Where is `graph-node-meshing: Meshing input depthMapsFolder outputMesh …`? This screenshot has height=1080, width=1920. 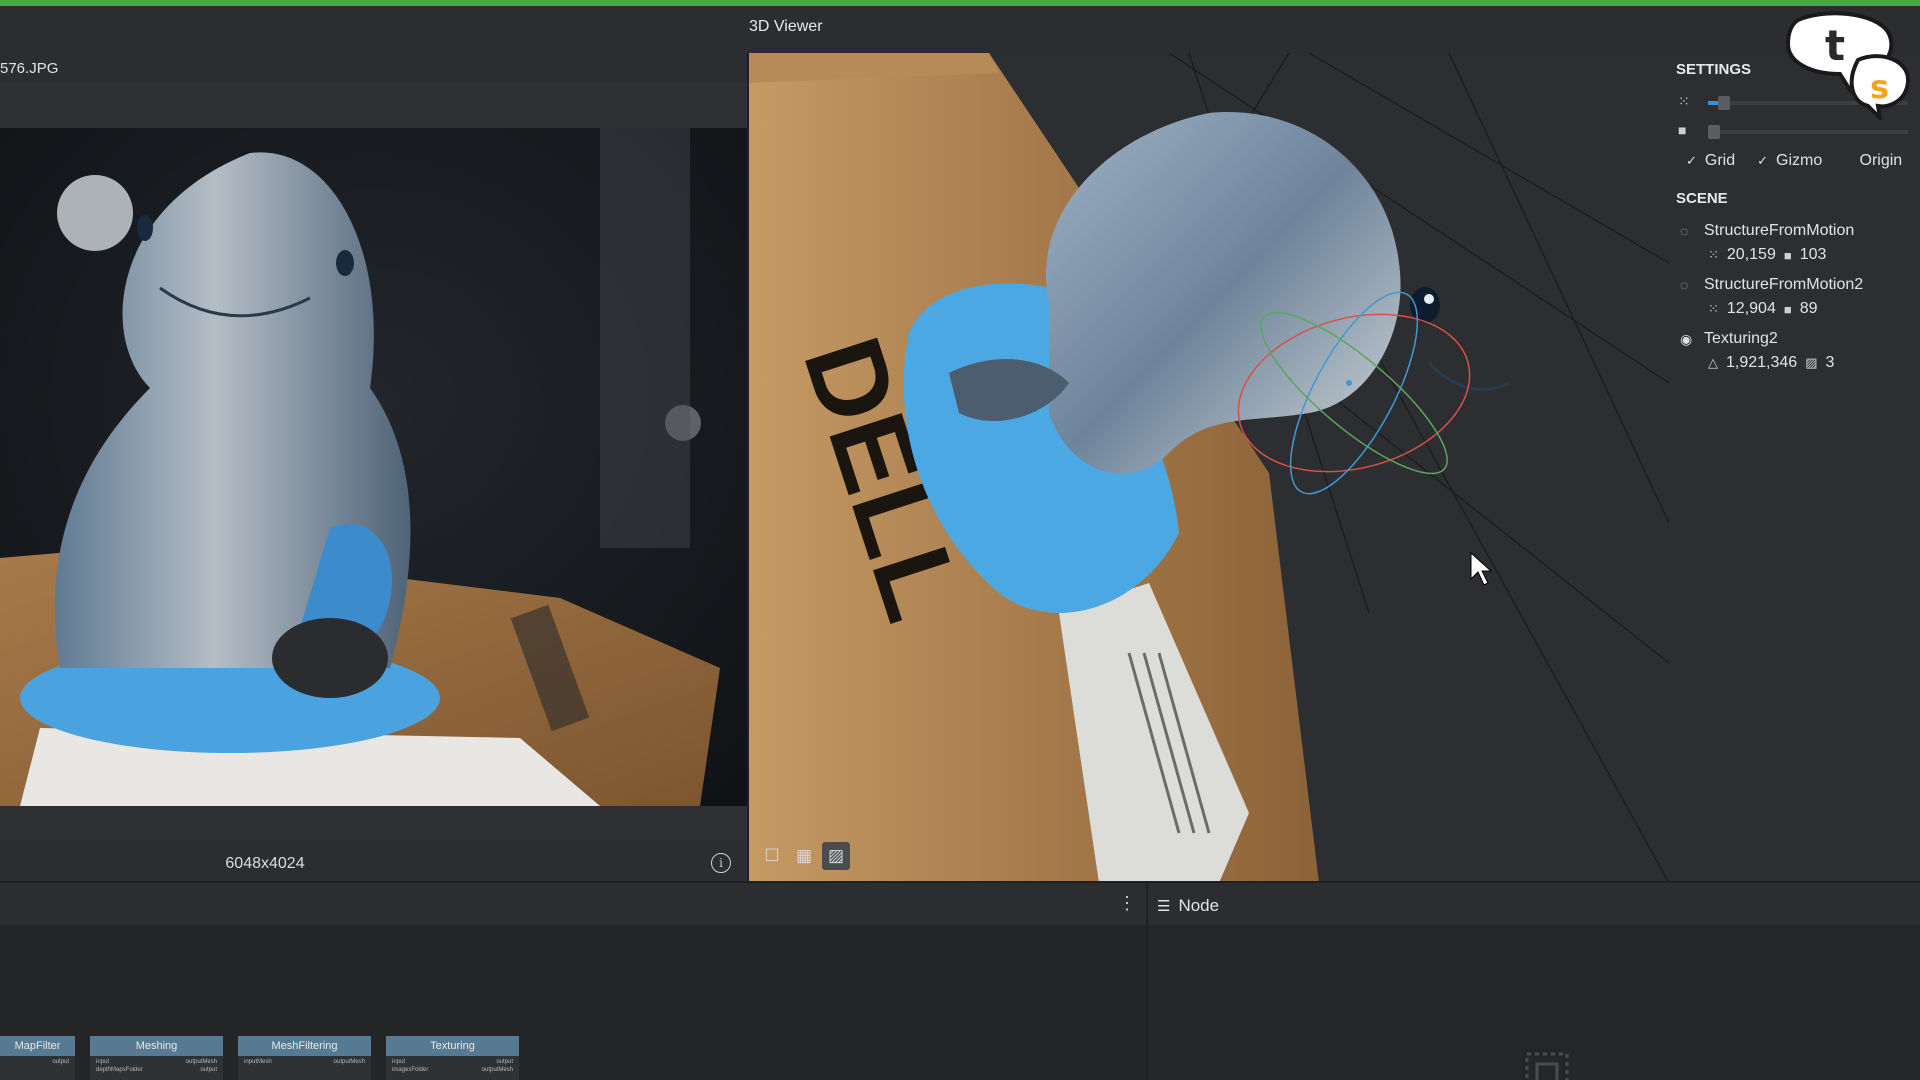
graph-node-meshing: Meshing input depthMapsFolder outputMesh … is located at coordinates (156, 1058).